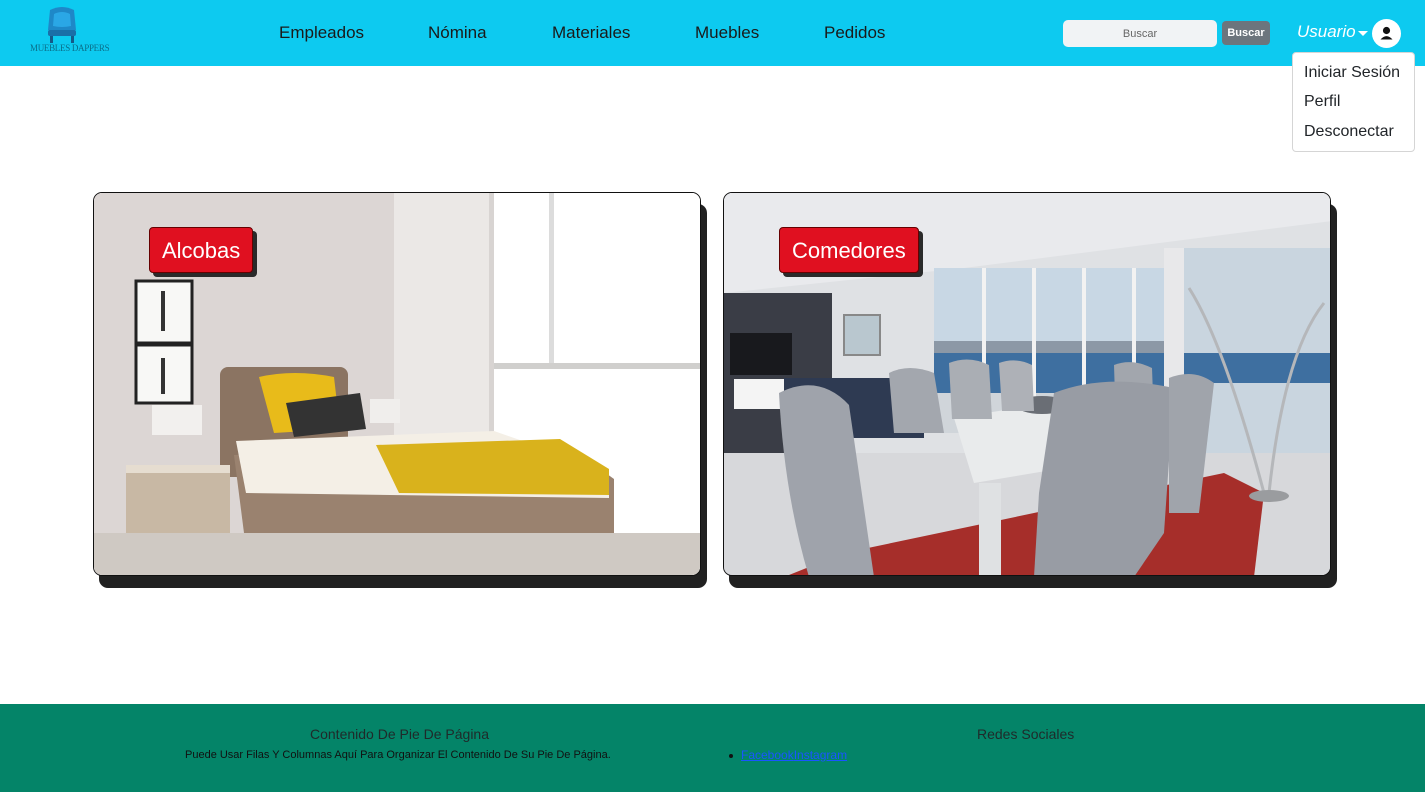 This screenshot has width=1425, height=792. Describe the element at coordinates (1353, 102) in the screenshot. I see `user-dropdown-menu: Iniciar Sesión Perfil Desconectar` at that location.